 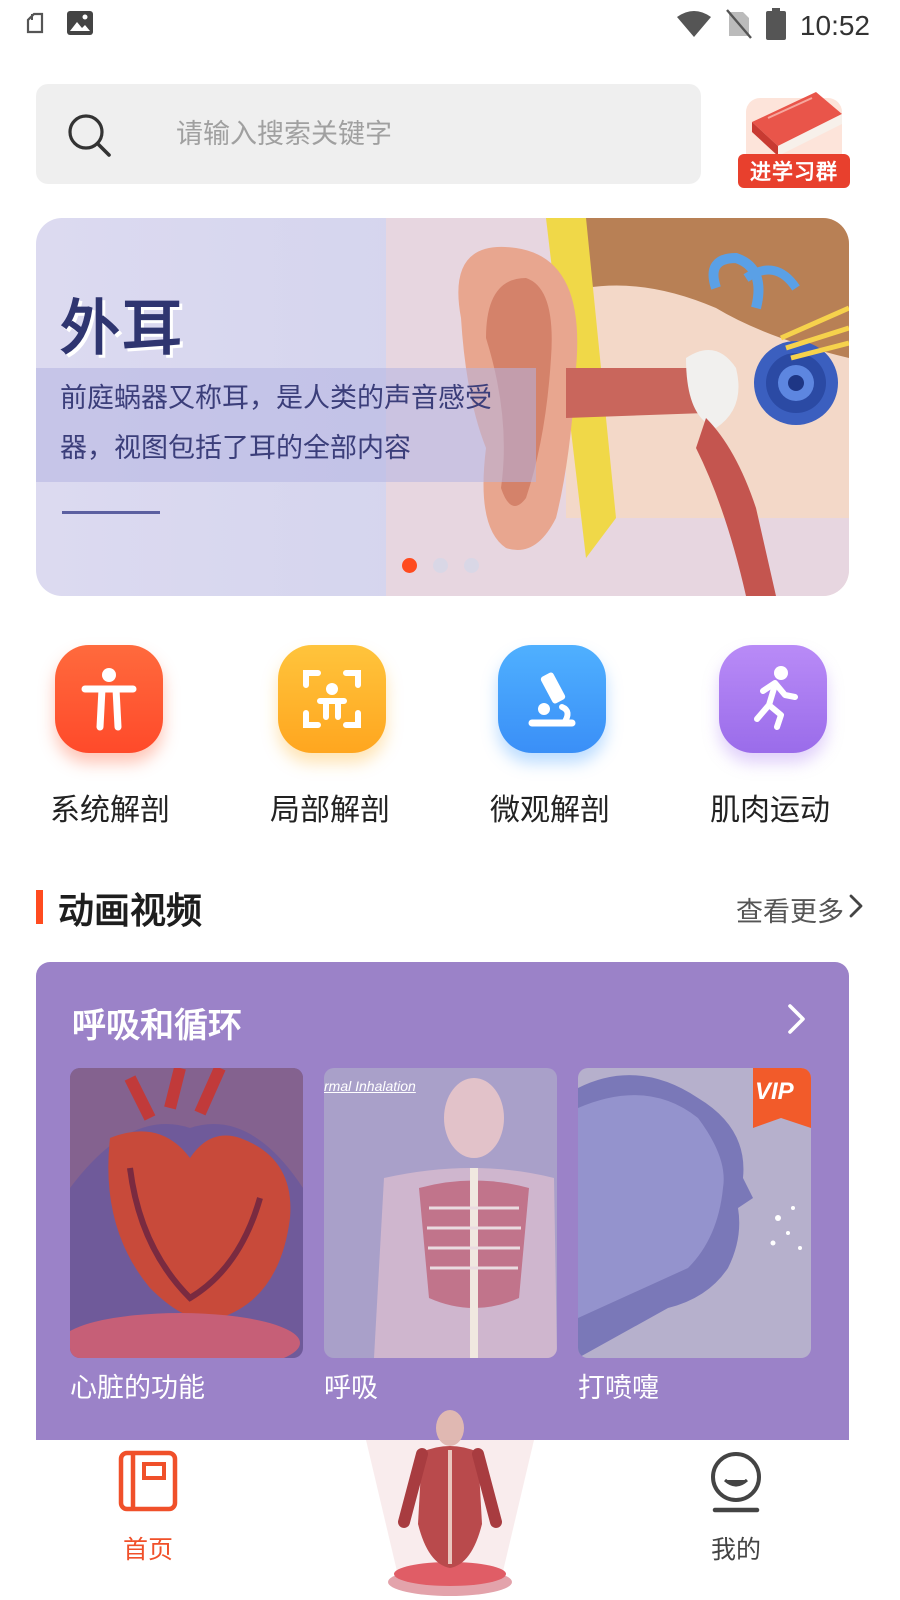 What do you see at coordinates (39, 907) in the screenshot?
I see `section-accent-bar` at bounding box center [39, 907].